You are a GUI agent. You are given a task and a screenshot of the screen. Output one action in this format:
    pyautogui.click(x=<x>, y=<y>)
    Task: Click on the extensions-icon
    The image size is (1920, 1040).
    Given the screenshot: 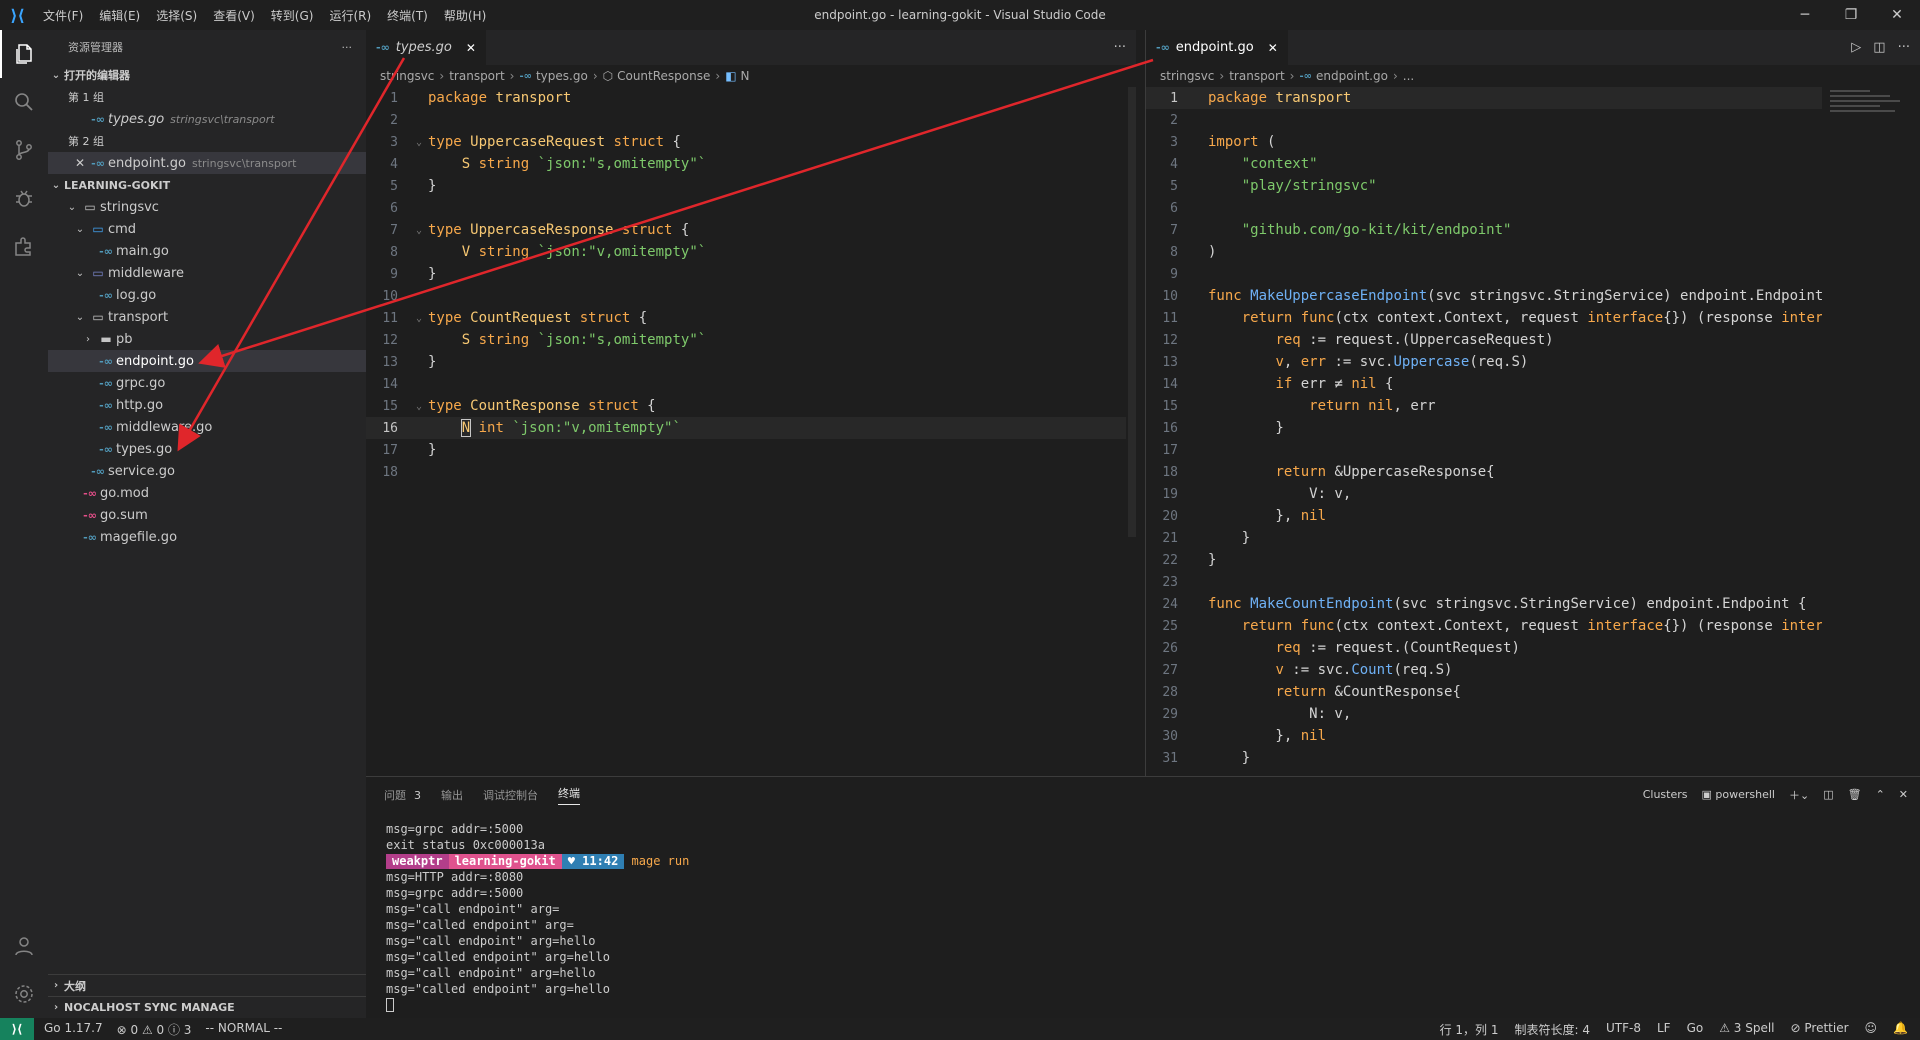 What is the action you would take?
    pyautogui.click(x=24, y=246)
    